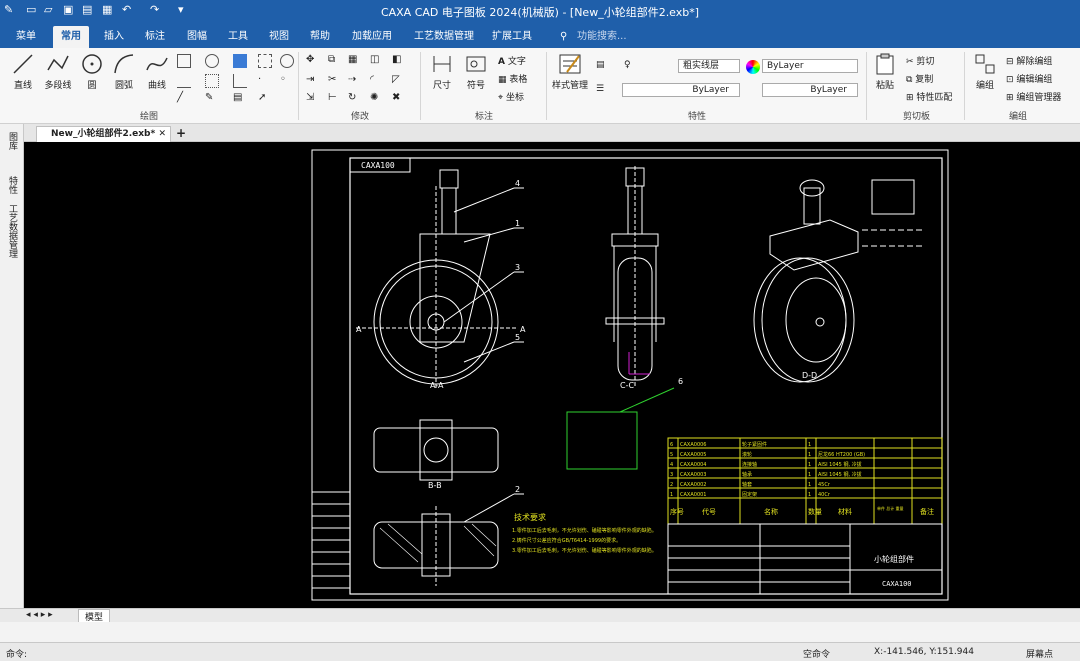  Describe the element at coordinates (58, 63) in the screenshot. I see `polyline-icon` at that location.